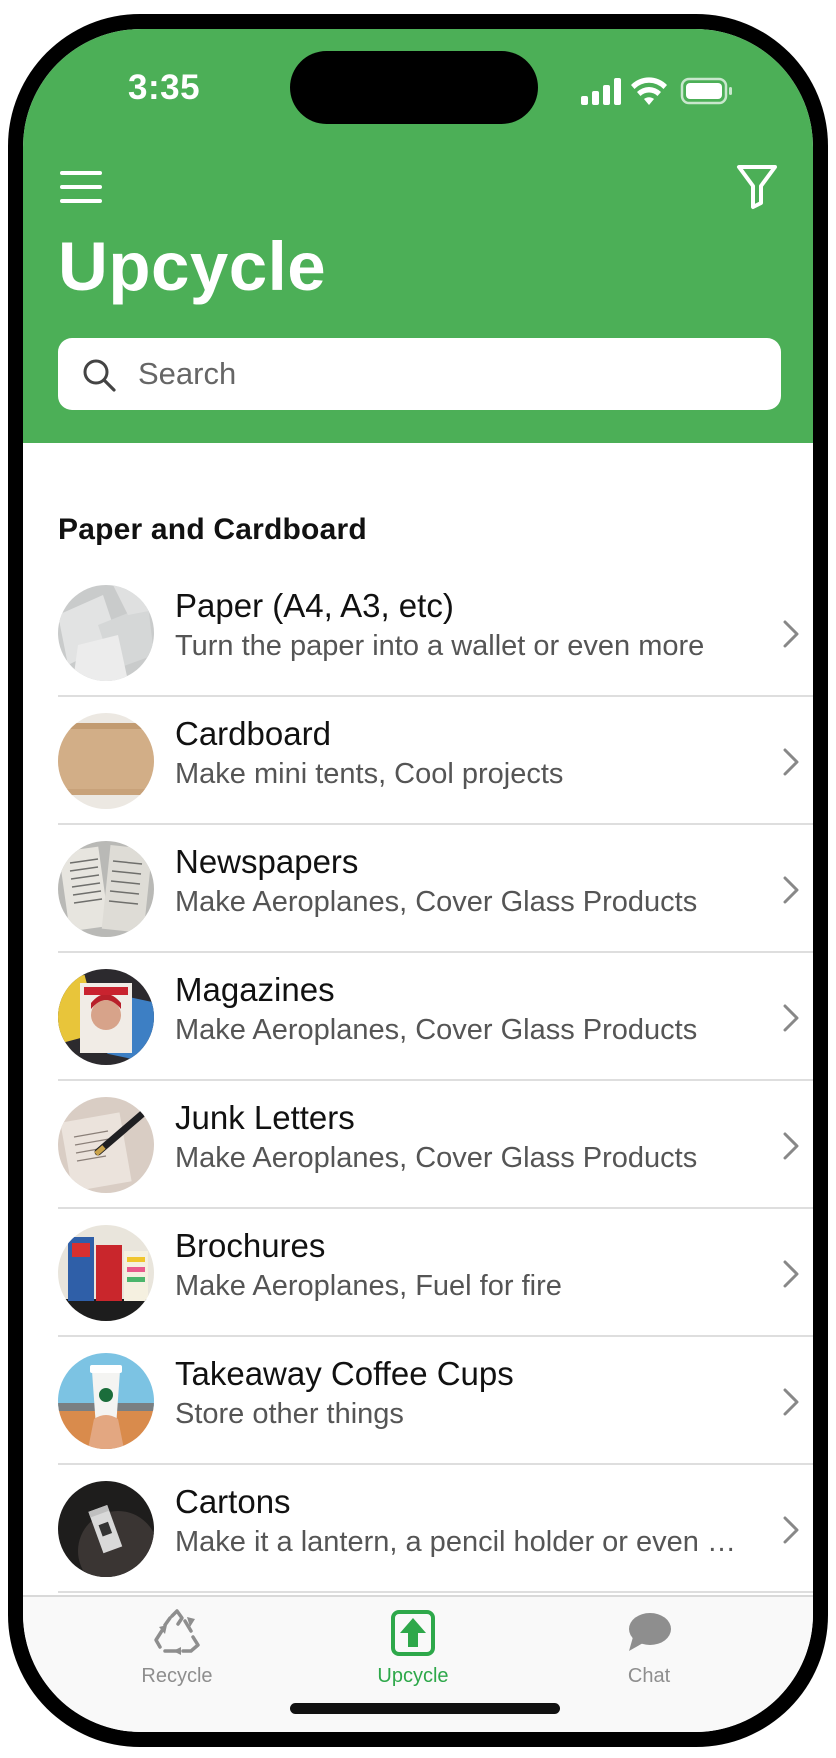 This screenshot has width=836, height=1758. Describe the element at coordinates (649, 1657) in the screenshot. I see `tab-chat: Chat` at that location.